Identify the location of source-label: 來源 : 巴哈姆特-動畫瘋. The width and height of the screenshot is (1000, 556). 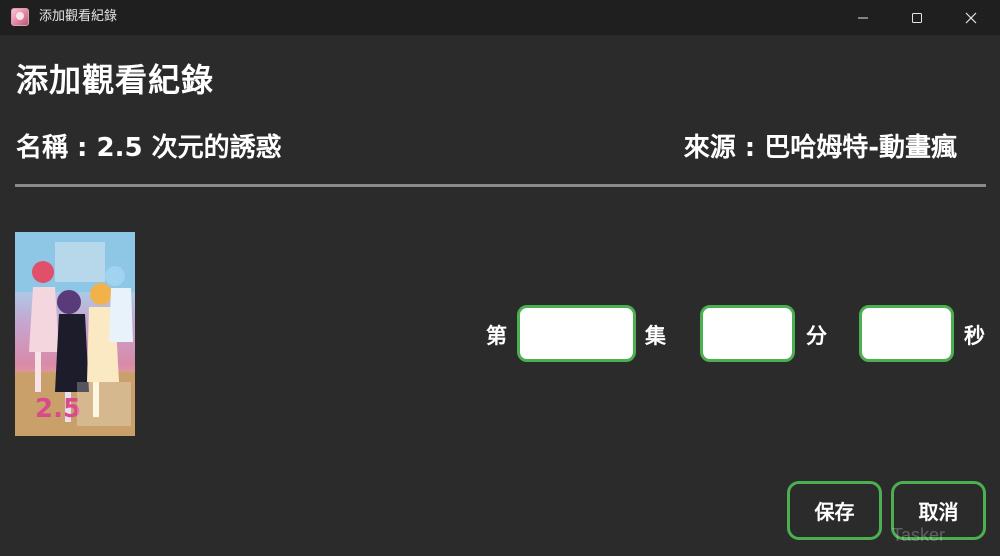
(820, 148).